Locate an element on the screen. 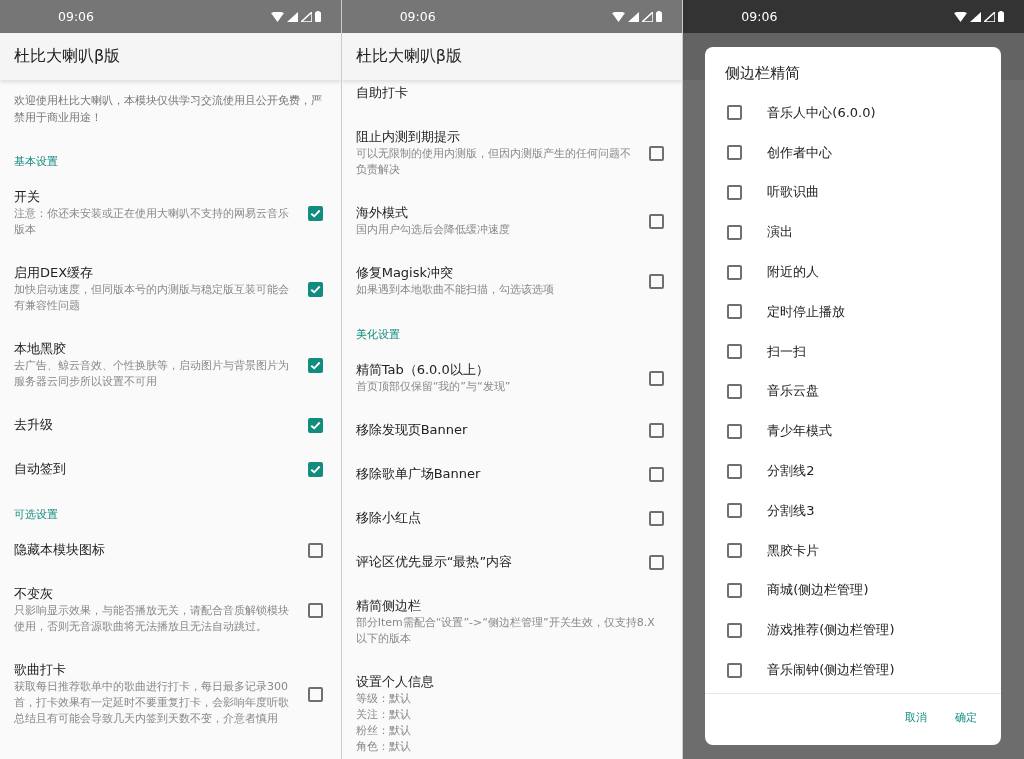 This screenshot has width=1024, height=759. preference-summary: 粉丝：默认 is located at coordinates (383, 731).